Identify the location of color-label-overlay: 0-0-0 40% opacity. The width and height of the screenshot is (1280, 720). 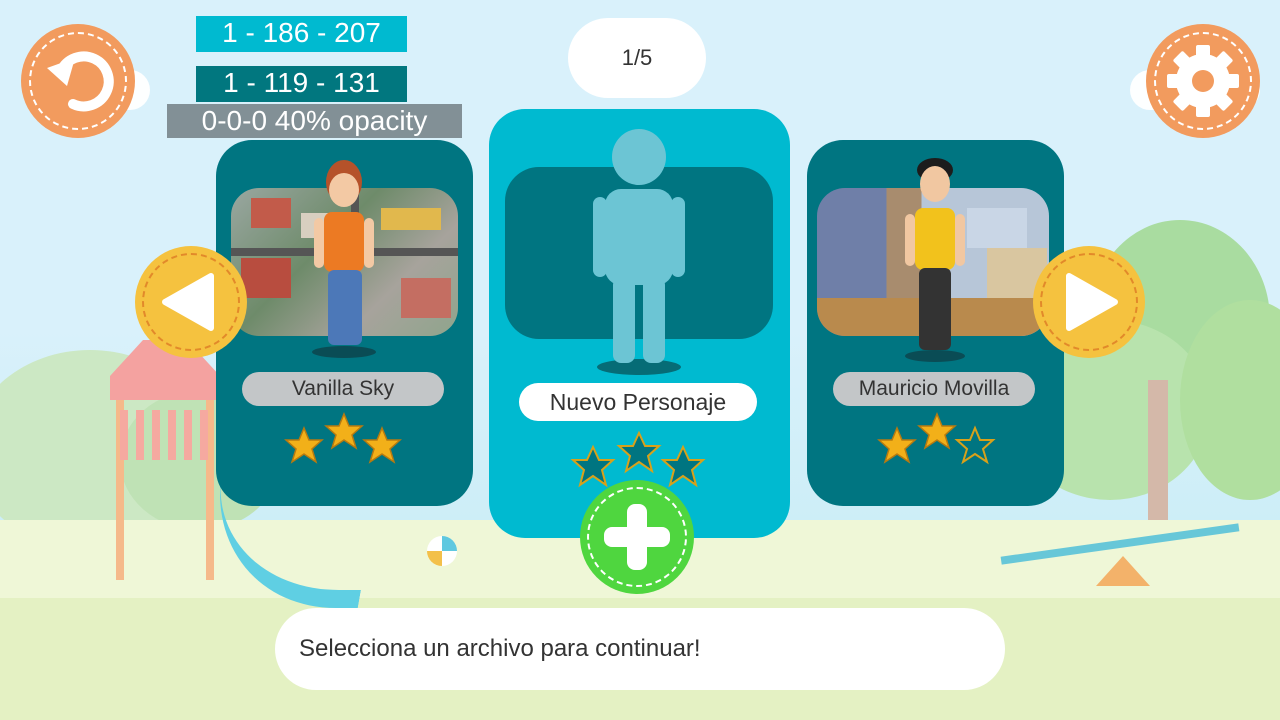
(314, 121).